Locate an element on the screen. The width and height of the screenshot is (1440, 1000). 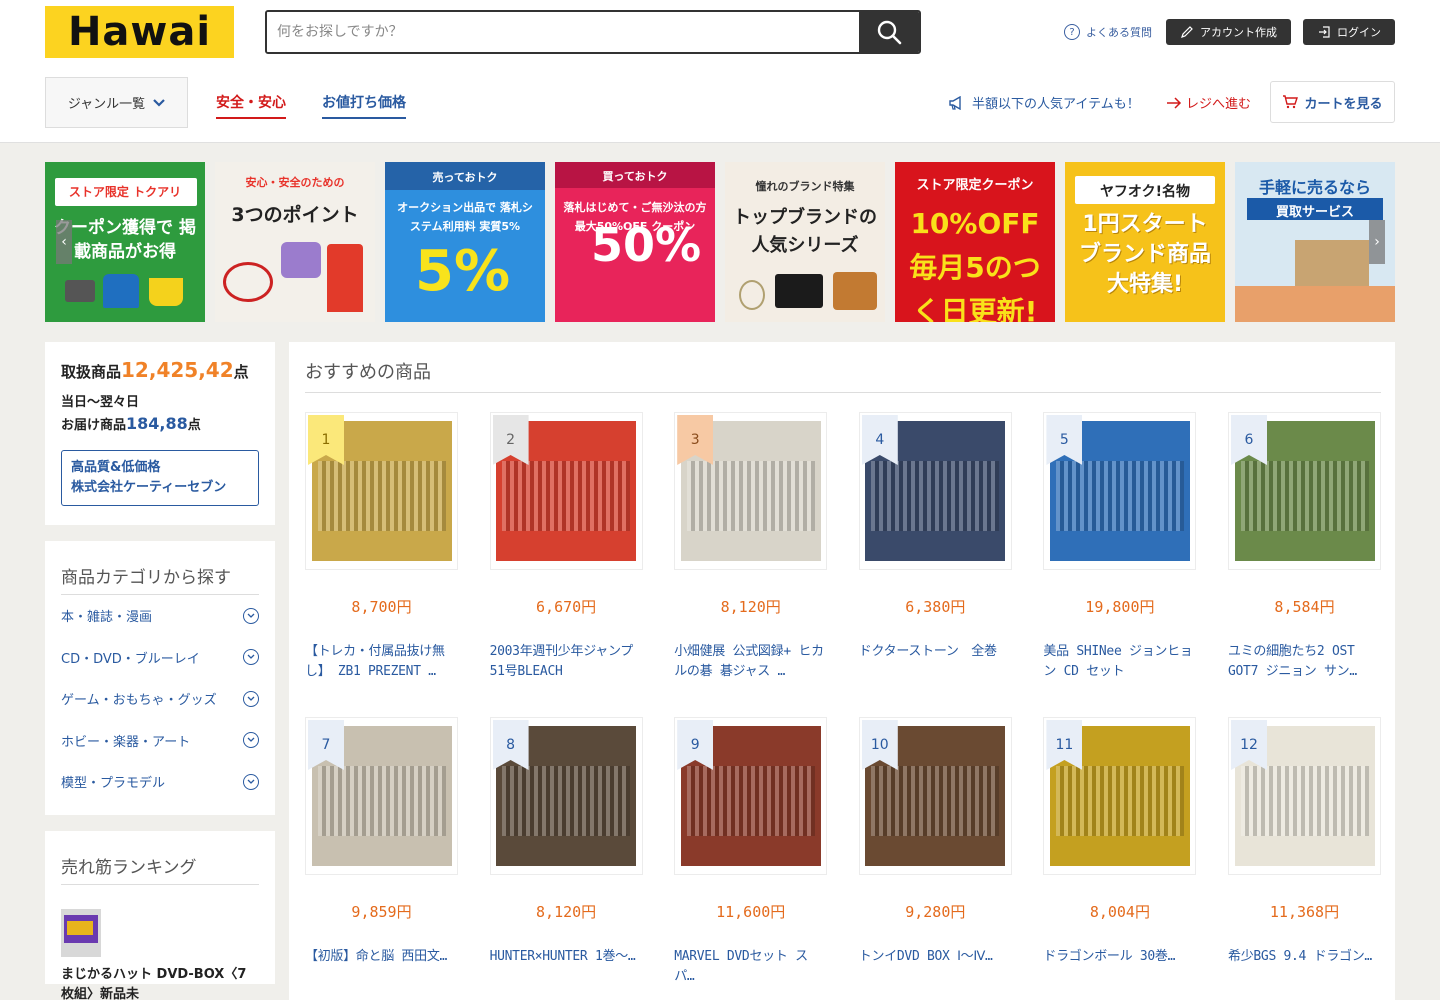
banner-label: ヤフオク!名物 is located at coordinates (1145, 192).